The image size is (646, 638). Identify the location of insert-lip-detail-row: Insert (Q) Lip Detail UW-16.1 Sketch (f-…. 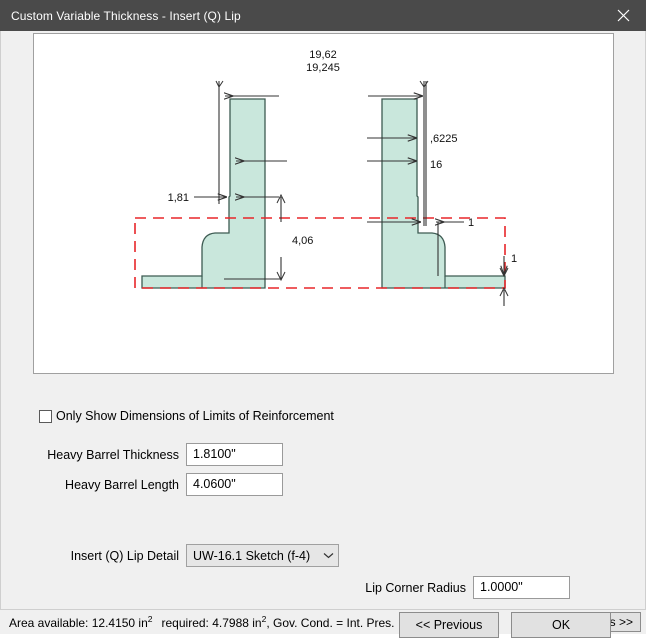
(195, 555).